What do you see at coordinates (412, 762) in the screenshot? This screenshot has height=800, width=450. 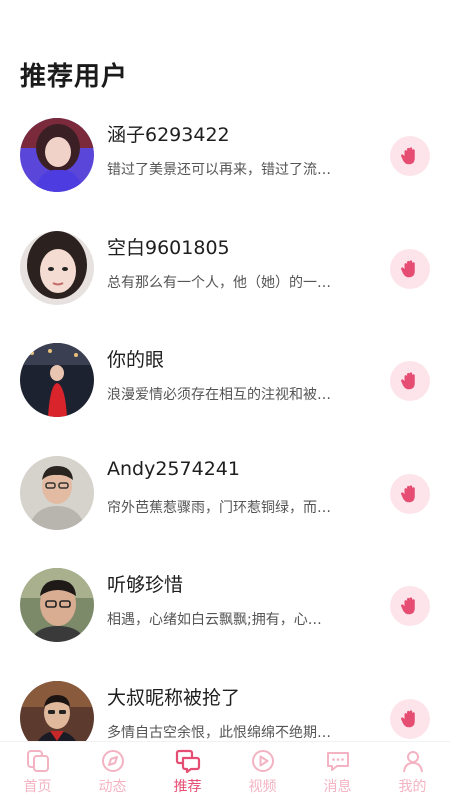 I see `person-icon` at bounding box center [412, 762].